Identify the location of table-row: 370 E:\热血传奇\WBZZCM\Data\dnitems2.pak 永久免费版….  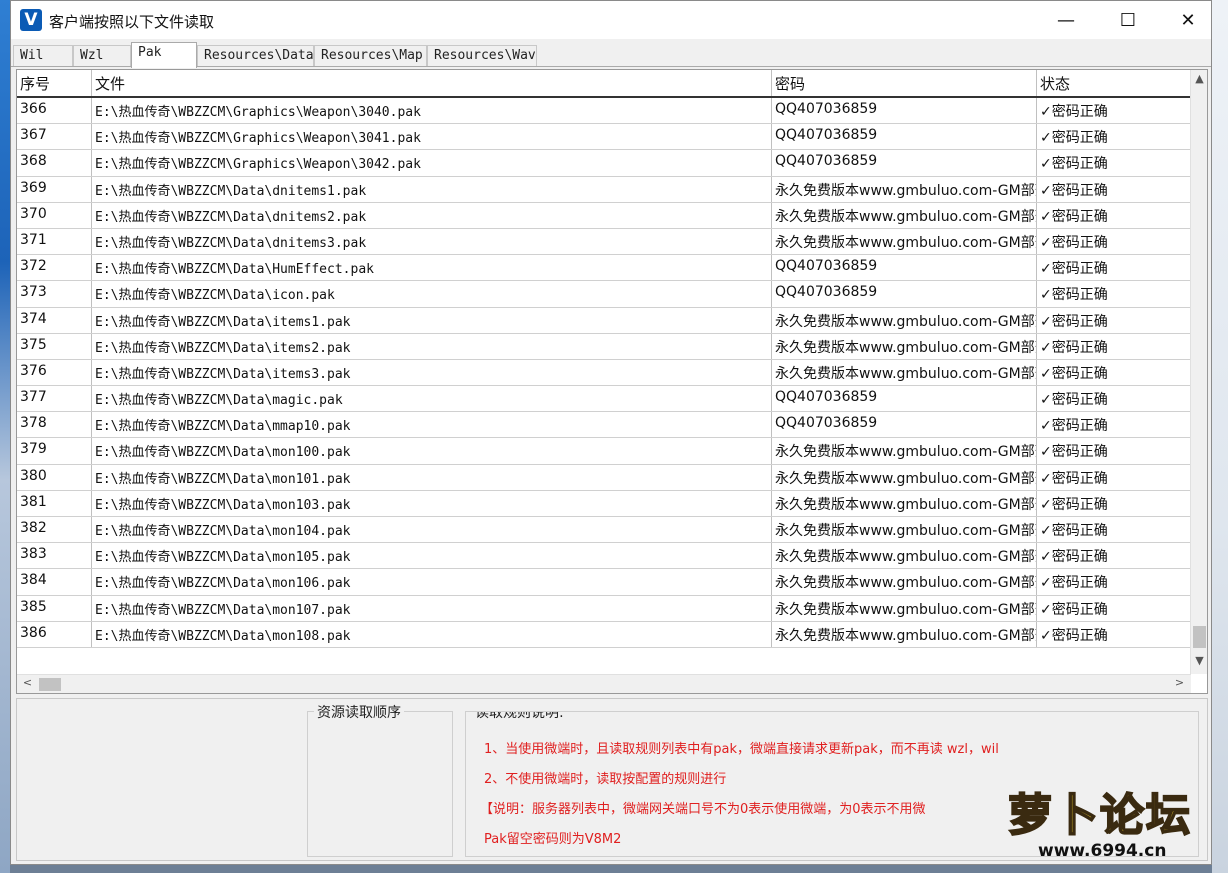
(604, 215).